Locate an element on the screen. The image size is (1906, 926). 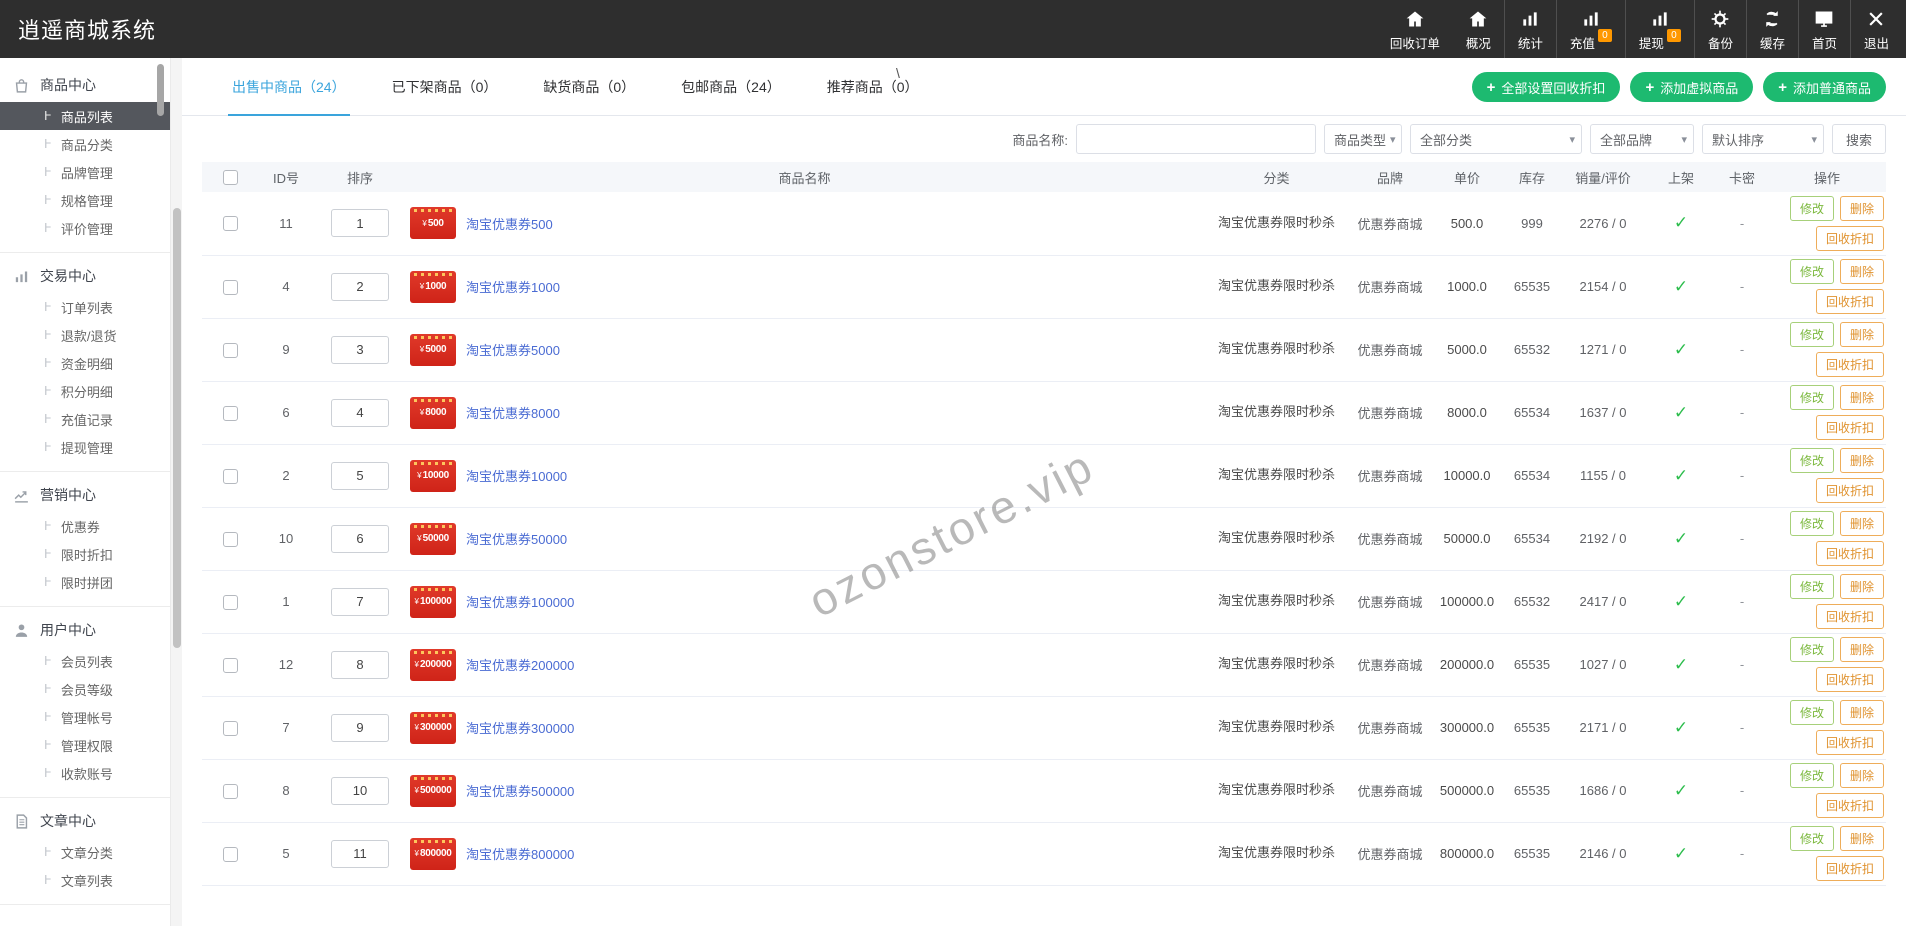
topbar-item-backup: 备份 is located at coordinates (1719, 29).